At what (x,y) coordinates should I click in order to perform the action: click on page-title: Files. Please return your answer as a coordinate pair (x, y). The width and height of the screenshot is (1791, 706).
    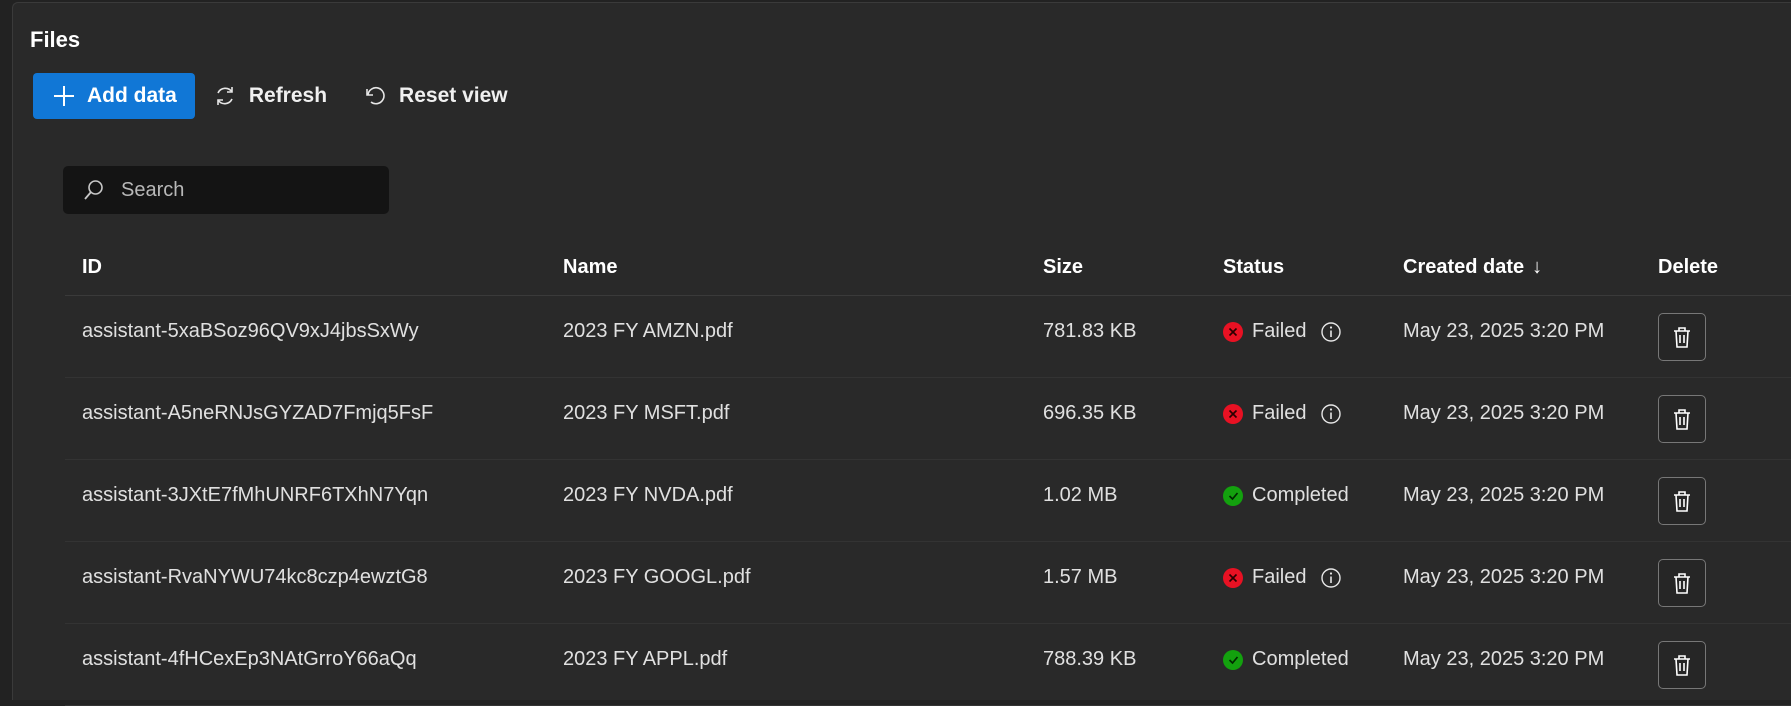
    Looking at the image, I should click on (55, 39).